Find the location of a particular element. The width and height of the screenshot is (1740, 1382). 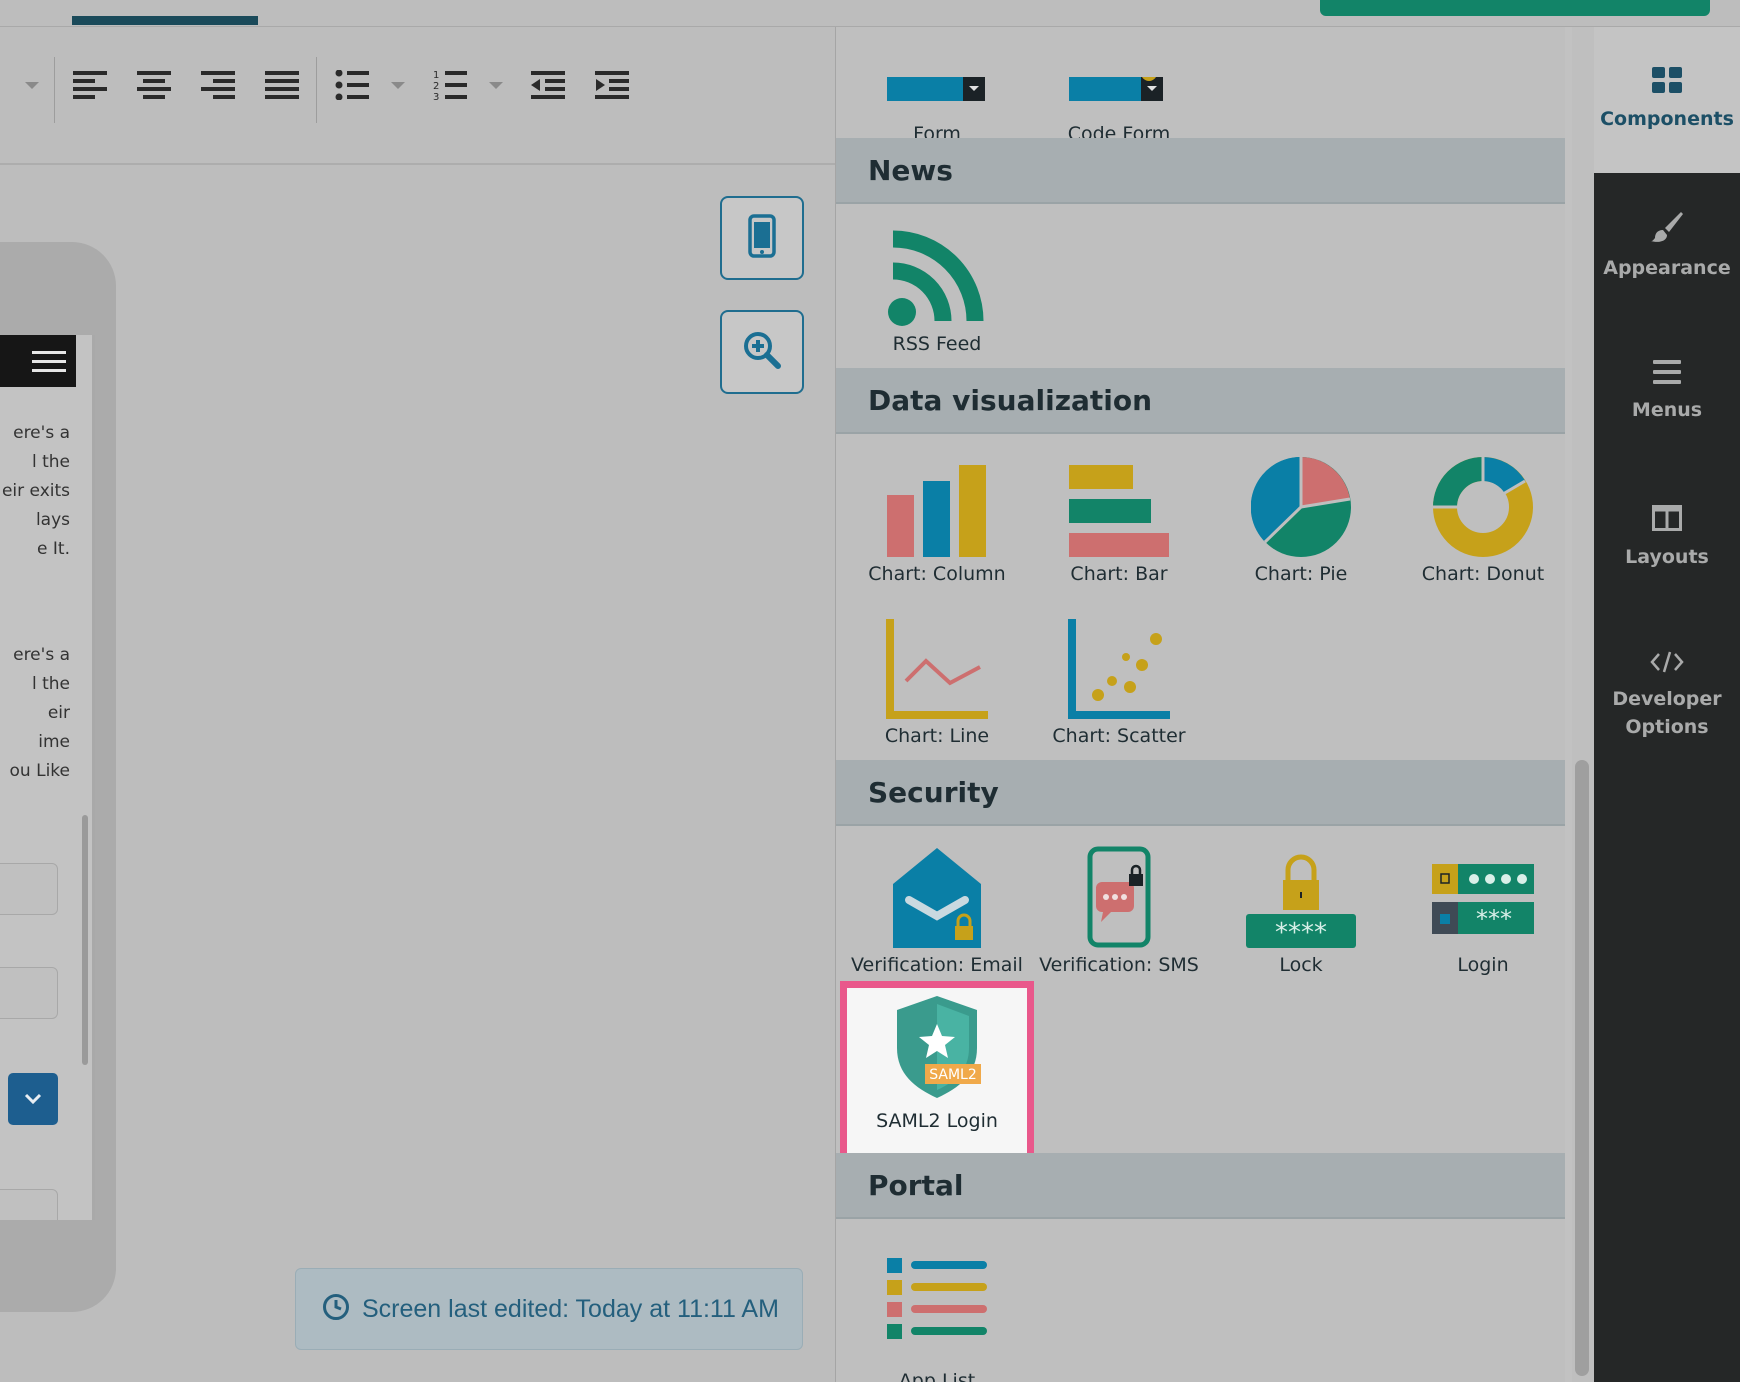

section-title: Portal is located at coordinates (916, 1185).